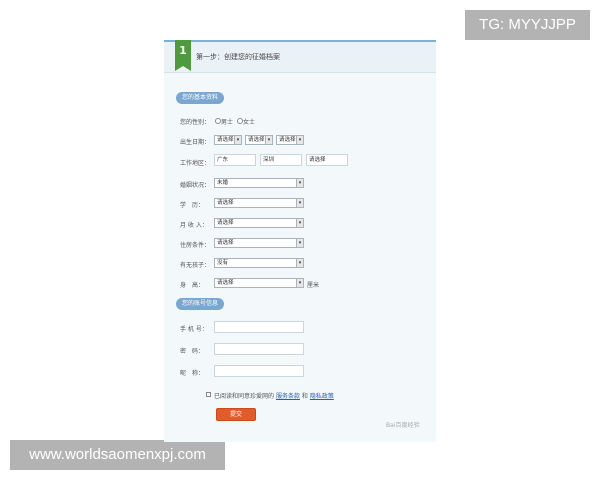 The image size is (600, 480). I want to click on agreement-checkbox, so click(208, 394).